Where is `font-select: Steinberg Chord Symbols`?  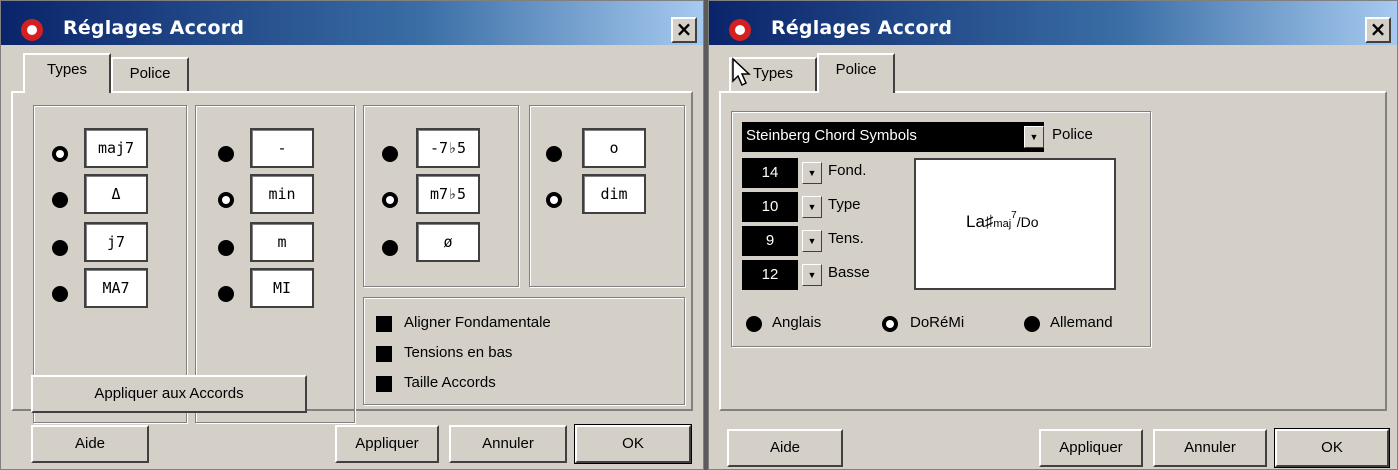
font-select: Steinberg Chord Symbols is located at coordinates (893, 137).